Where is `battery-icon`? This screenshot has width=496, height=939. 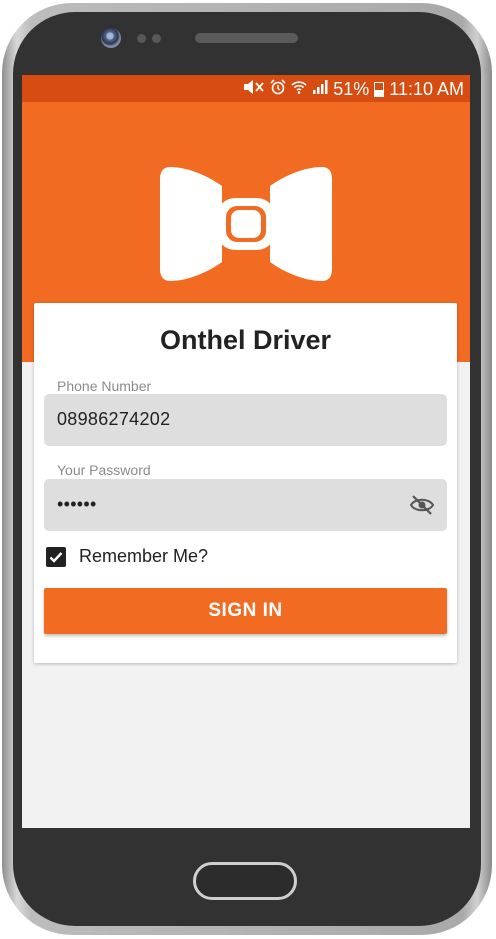
battery-icon is located at coordinates (379, 89).